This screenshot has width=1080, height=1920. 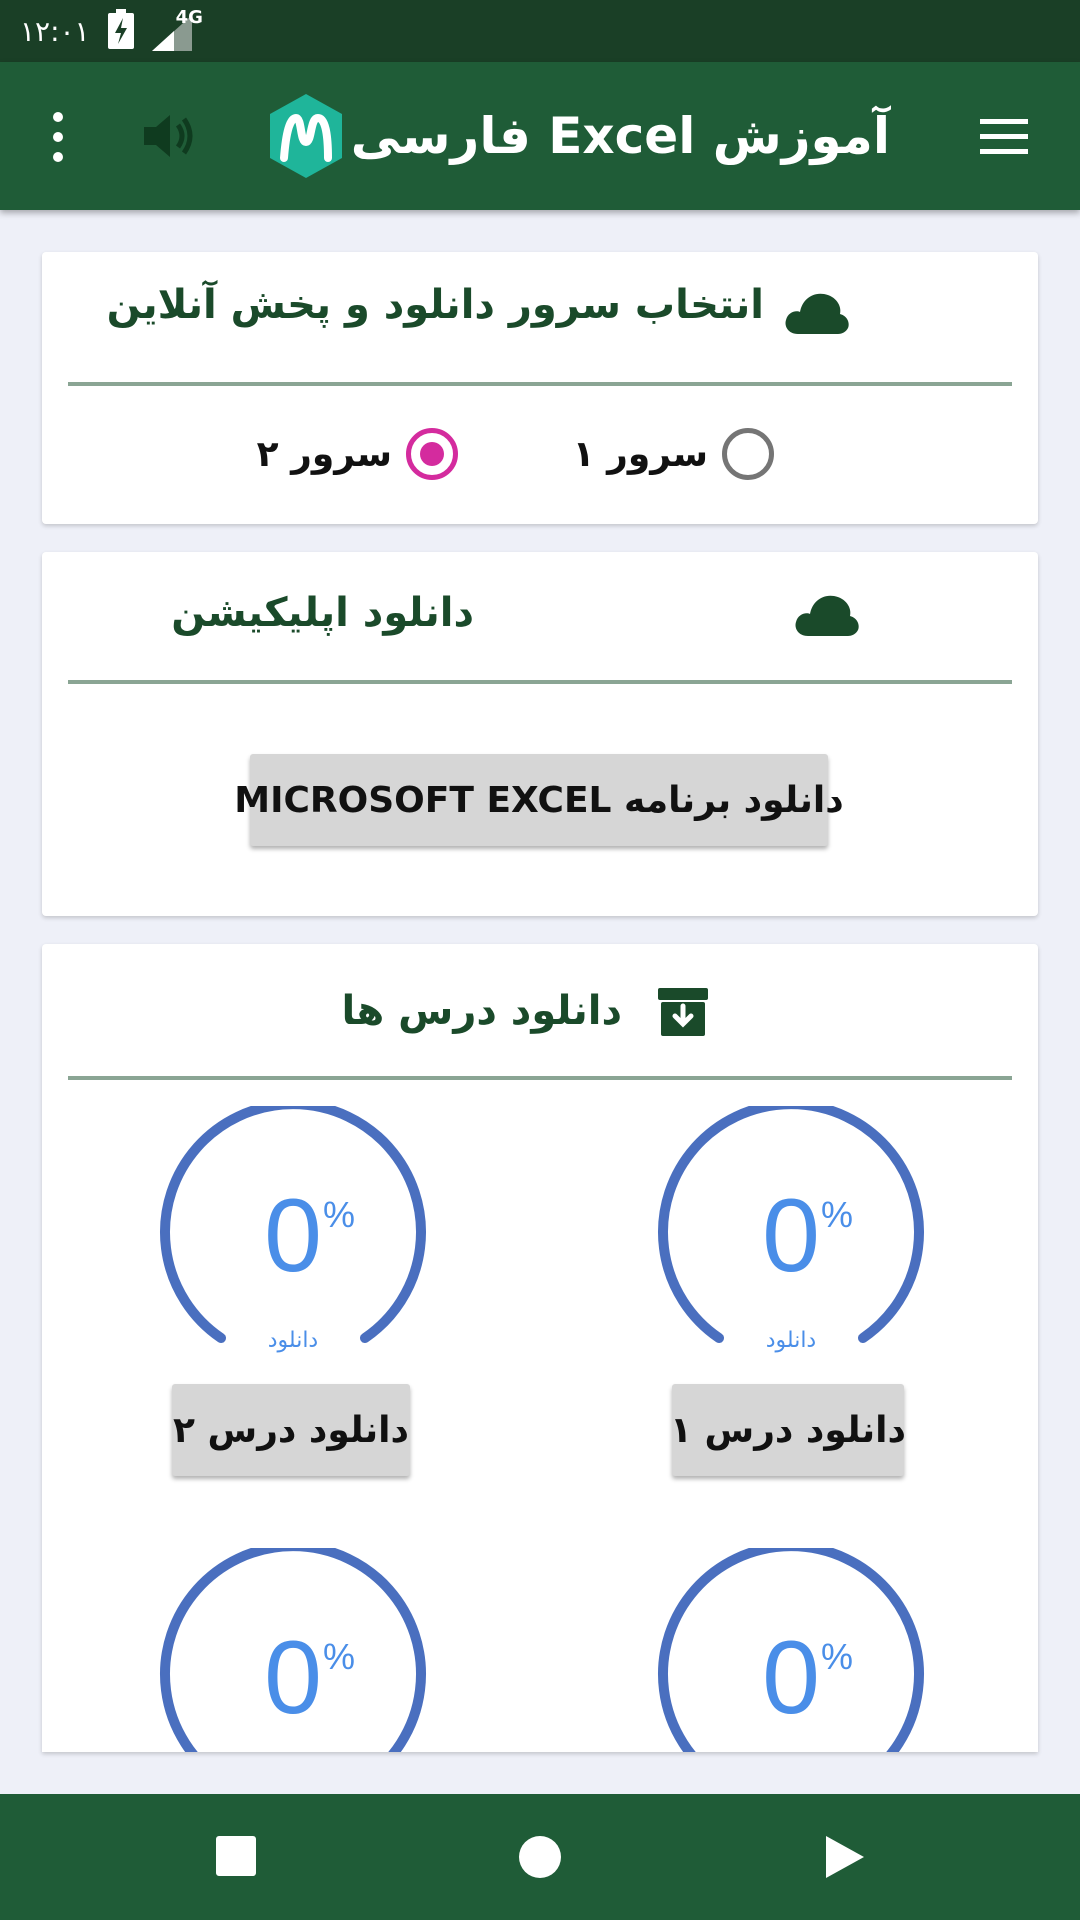 I want to click on network-type: 4G, so click(x=189, y=17).